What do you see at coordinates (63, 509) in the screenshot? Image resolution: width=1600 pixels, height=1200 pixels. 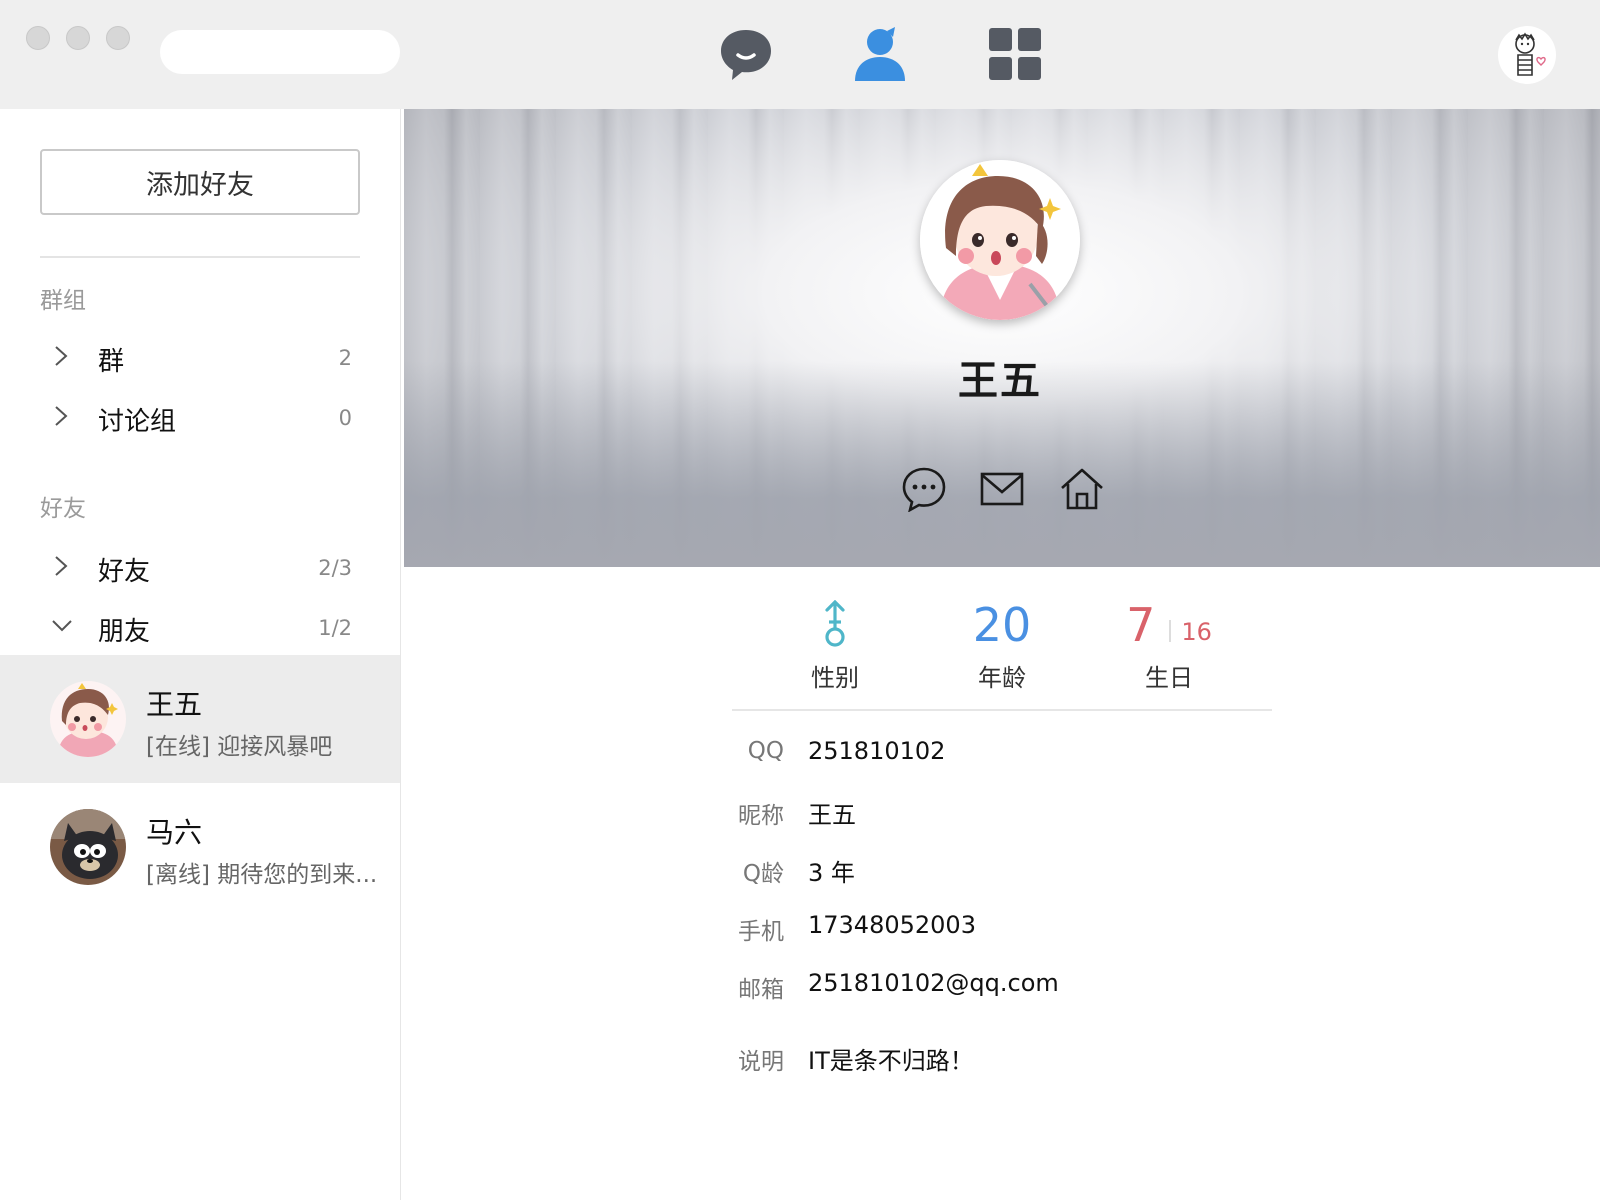 I see `friends-section-label: 好友` at bounding box center [63, 509].